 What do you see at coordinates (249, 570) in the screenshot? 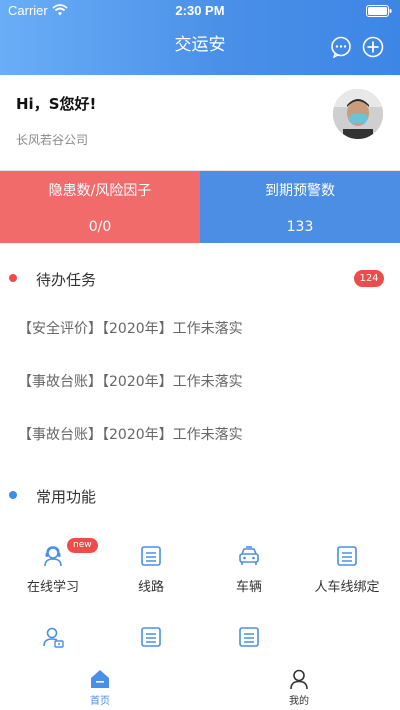
I see `func-vehicle: 车辆` at bounding box center [249, 570].